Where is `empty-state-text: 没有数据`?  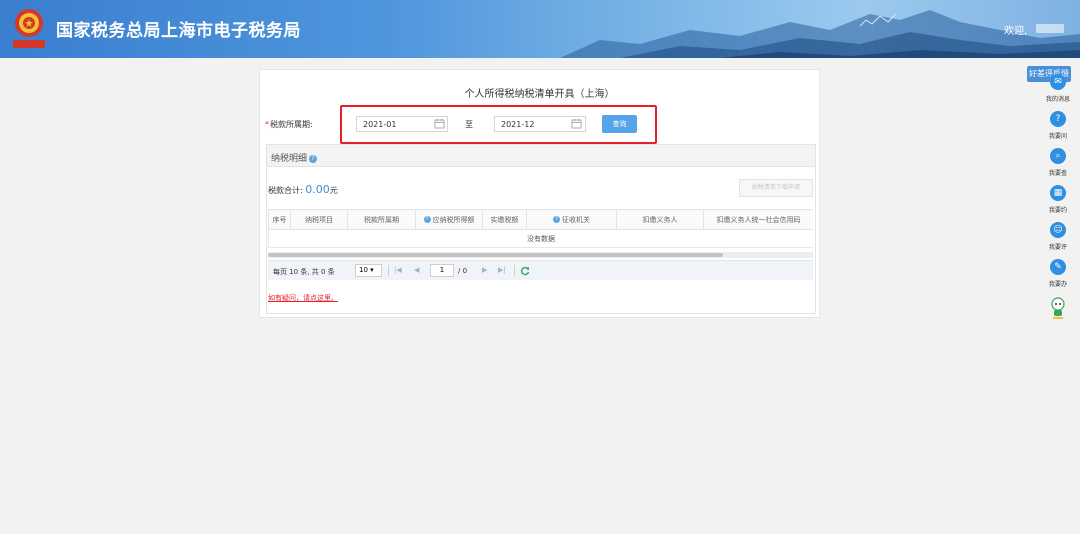 empty-state-text: 没有数据 is located at coordinates (540, 238).